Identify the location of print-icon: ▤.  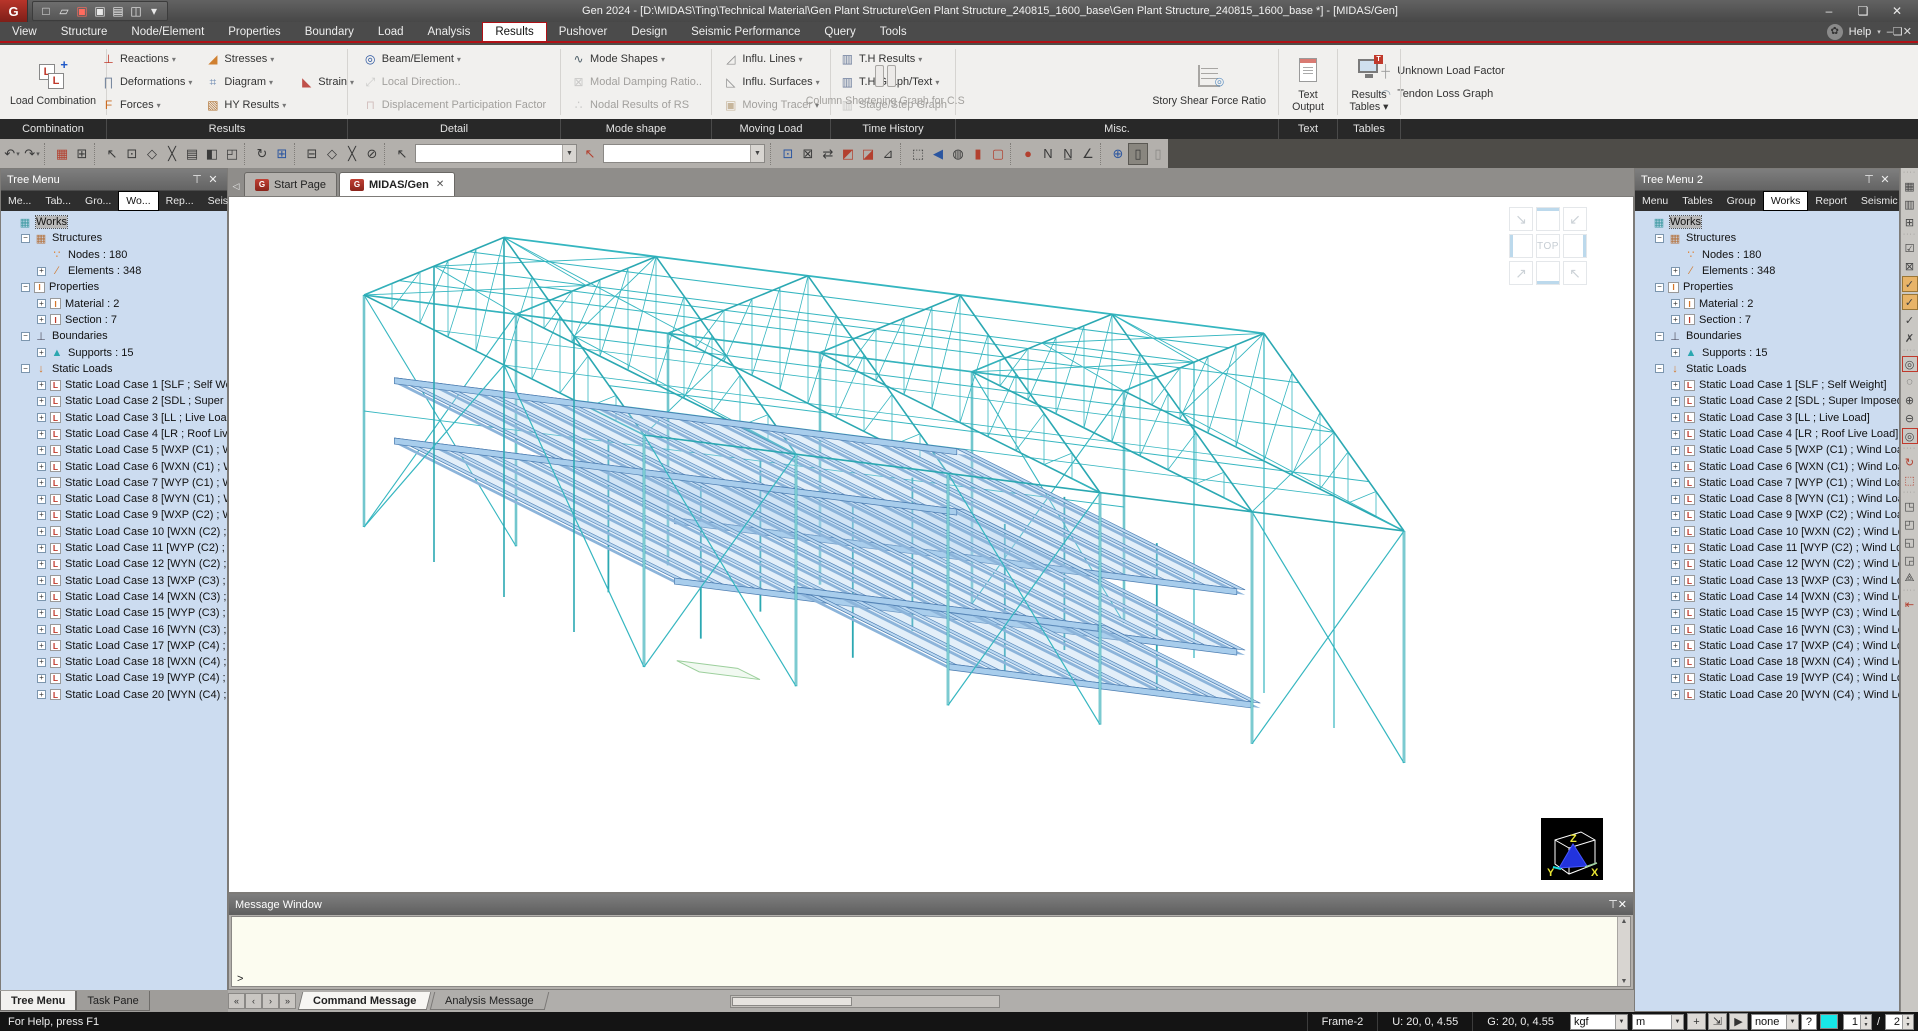
(118, 11).